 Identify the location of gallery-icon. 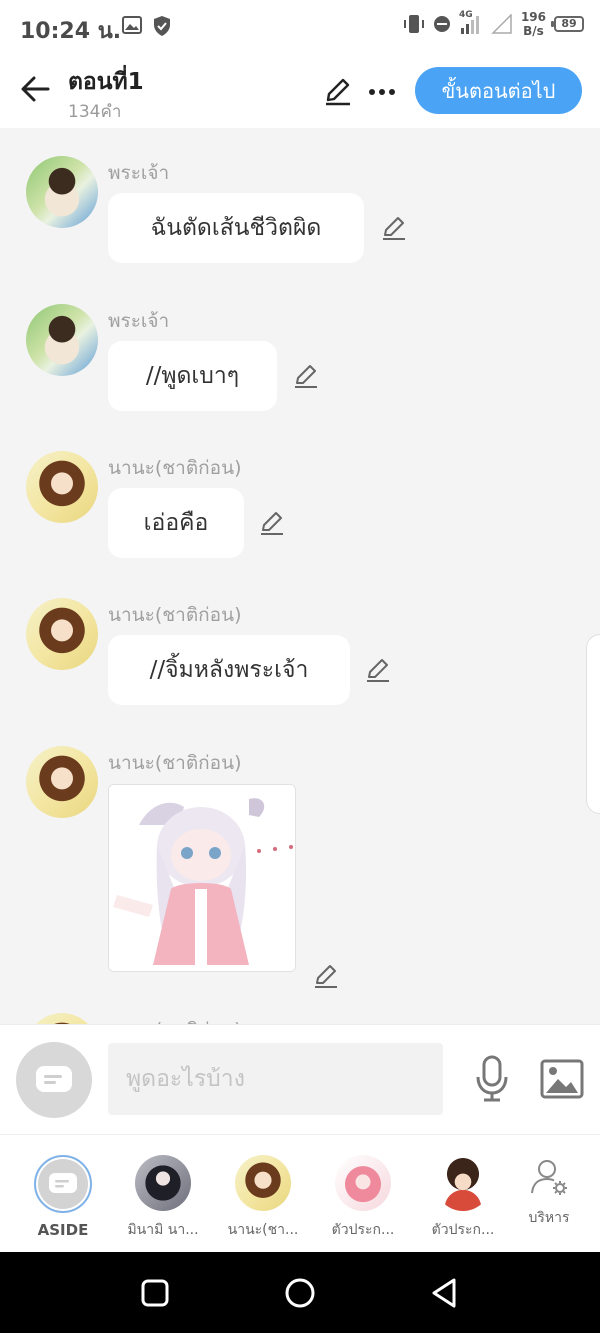
(132, 25).